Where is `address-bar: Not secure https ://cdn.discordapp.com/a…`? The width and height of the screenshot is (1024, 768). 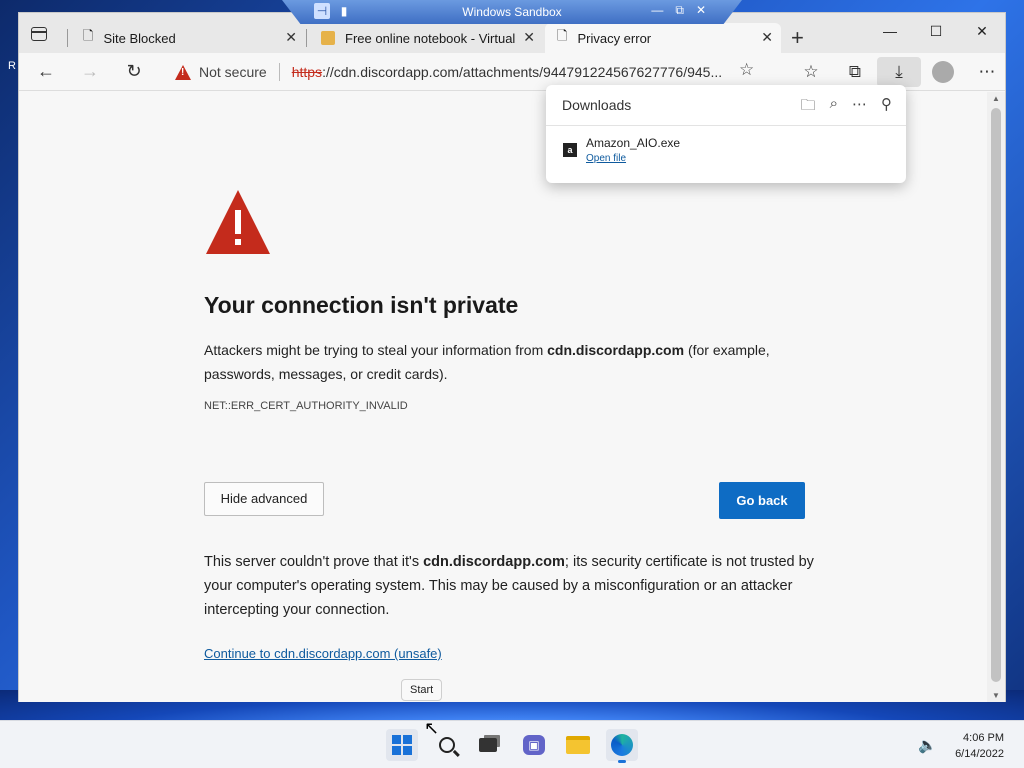 address-bar: Not secure https ://cdn.discordapp.com/a… is located at coordinates (463, 72).